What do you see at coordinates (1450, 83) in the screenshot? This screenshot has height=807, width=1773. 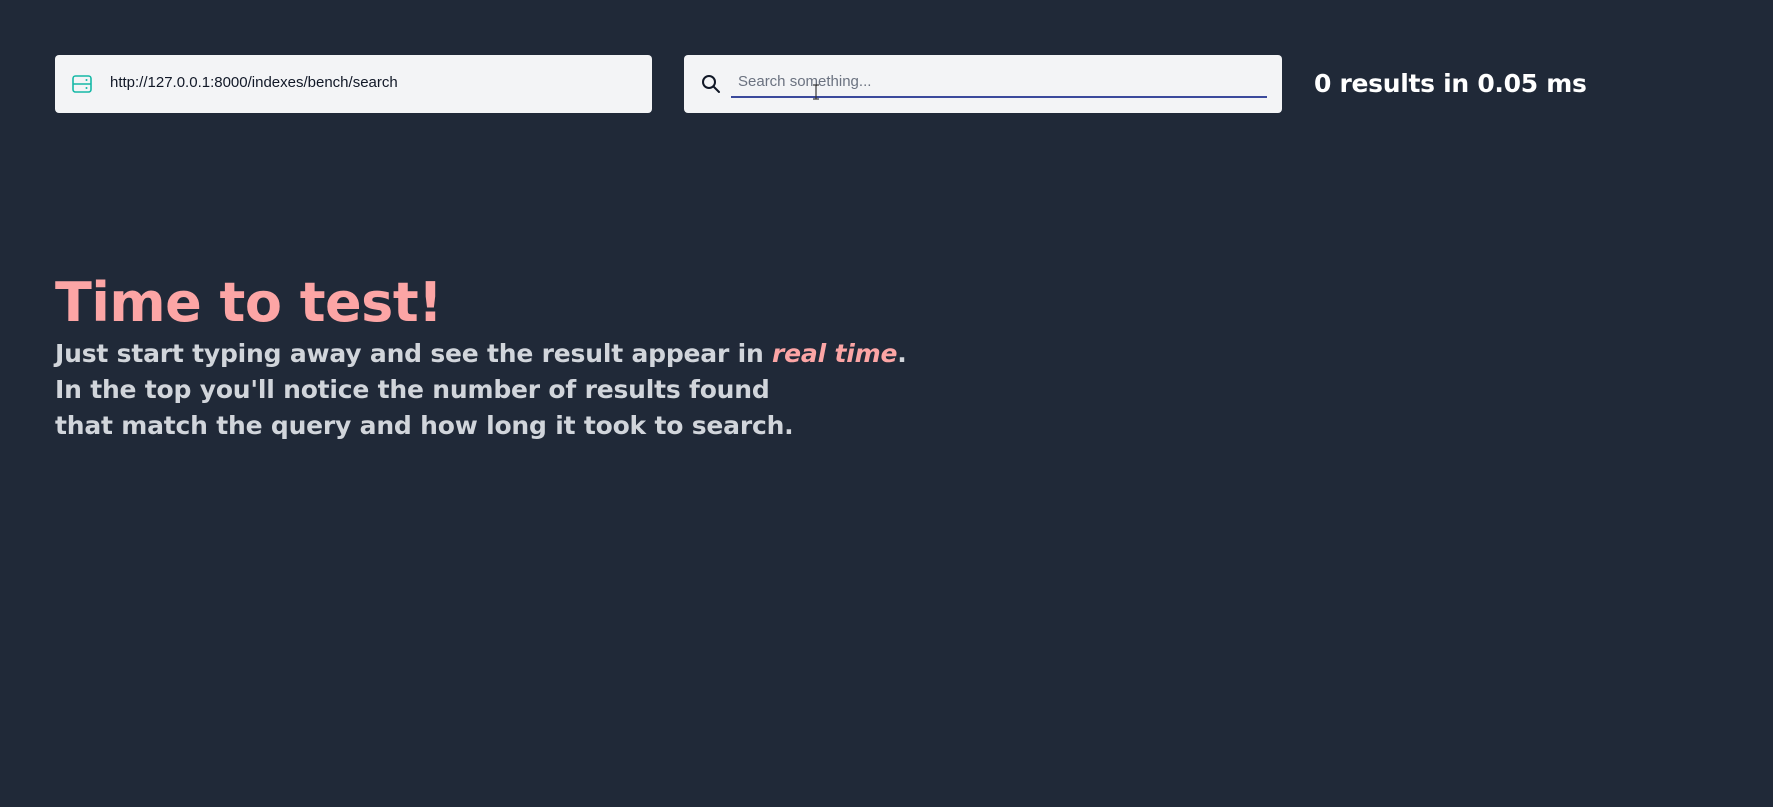 I see `results-count: 0 results in 0.05 ms` at bounding box center [1450, 83].